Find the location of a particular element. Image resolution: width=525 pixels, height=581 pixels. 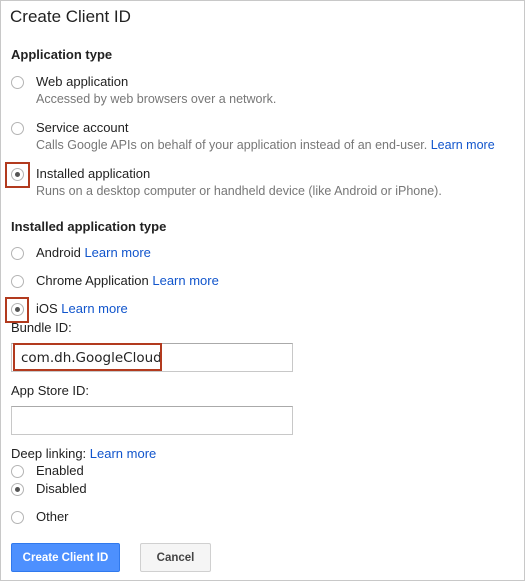

other-label: Other is located at coordinates (52, 516).